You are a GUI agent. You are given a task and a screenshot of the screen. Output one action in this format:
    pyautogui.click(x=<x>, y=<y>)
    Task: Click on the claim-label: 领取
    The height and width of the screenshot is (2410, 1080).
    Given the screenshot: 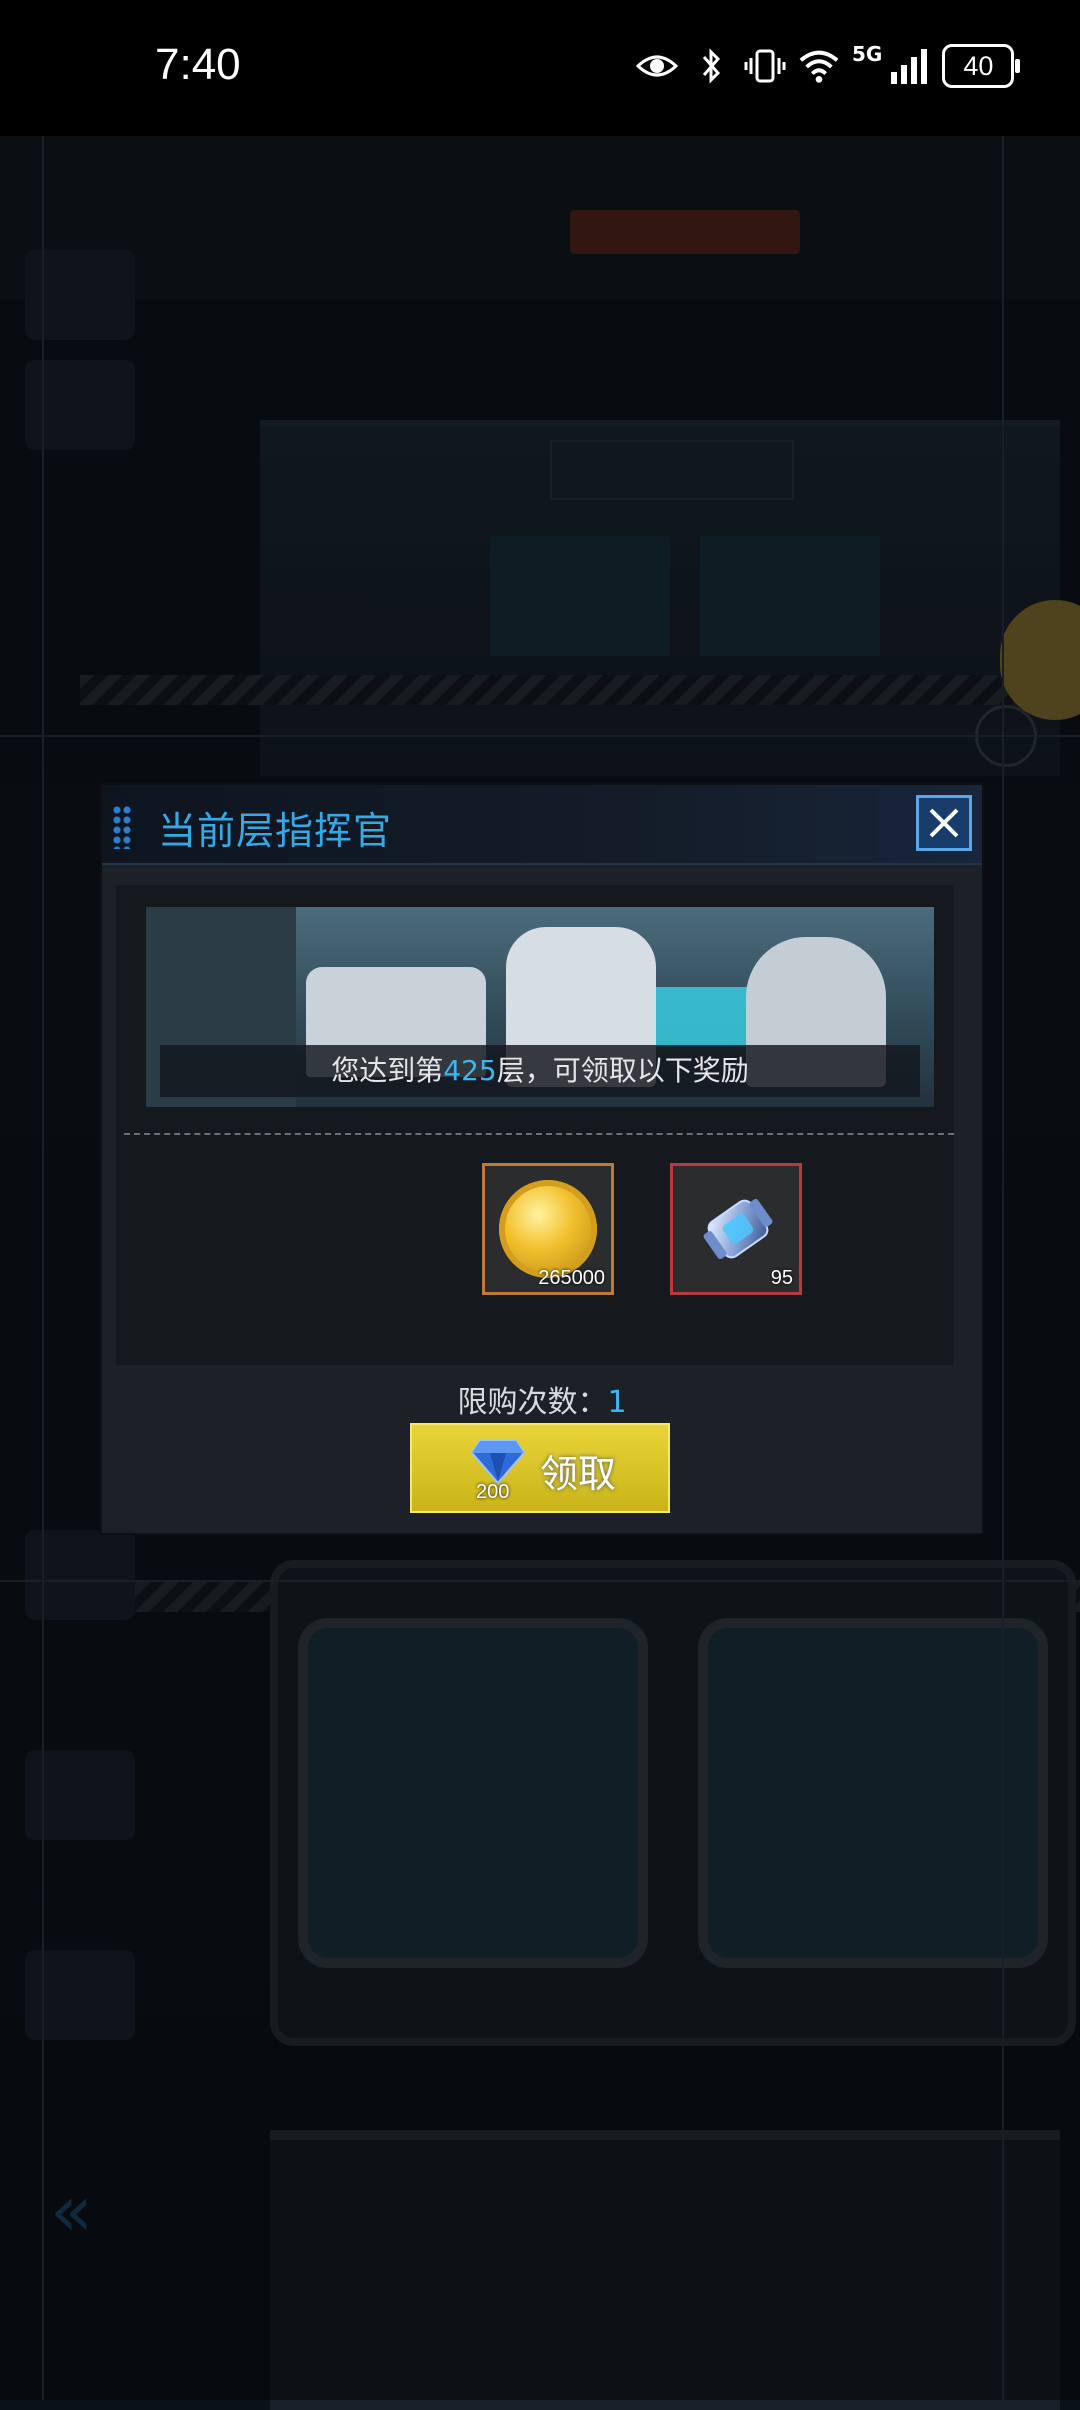 What is the action you would take?
    pyautogui.click(x=578, y=1474)
    